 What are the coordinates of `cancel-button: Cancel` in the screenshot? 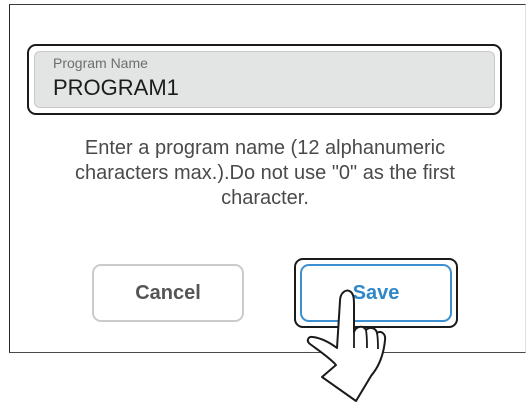 It's located at (168, 293).